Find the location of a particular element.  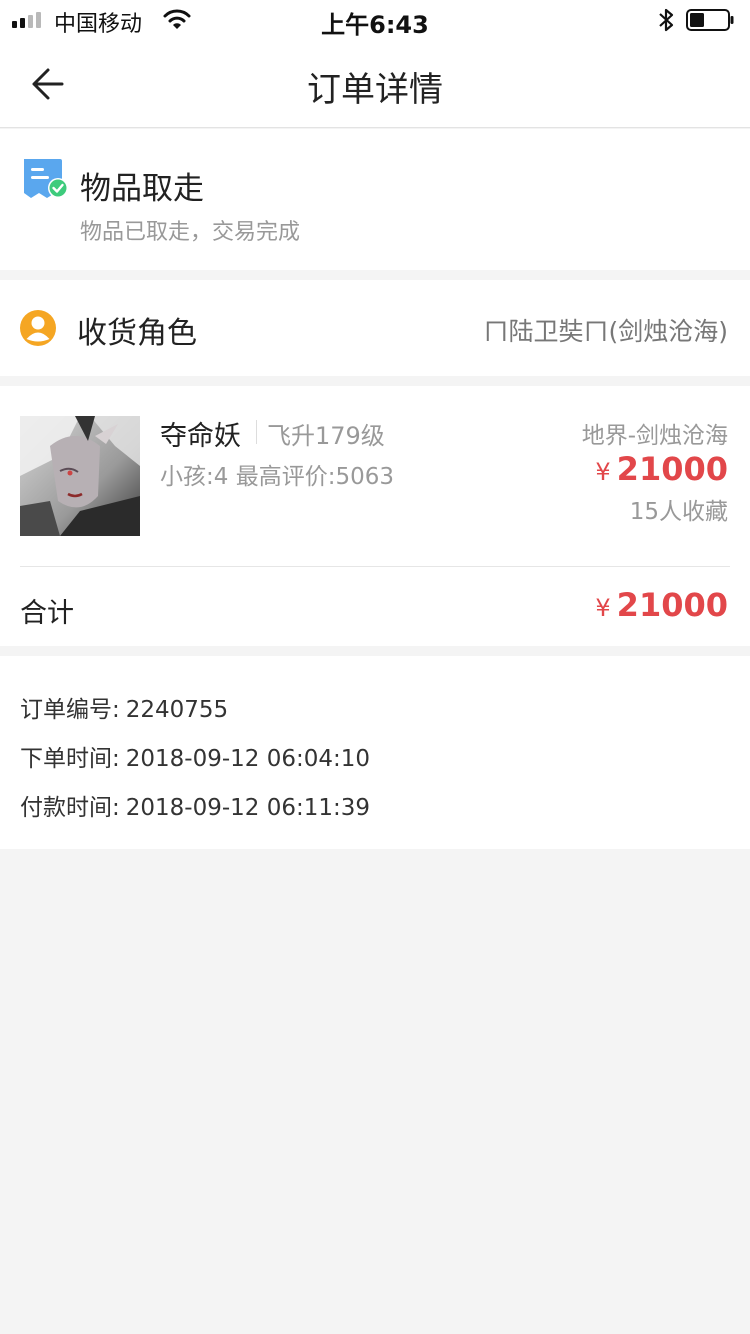

order-status-subtitle: 物品已取走，交易完成 is located at coordinates (190, 232).